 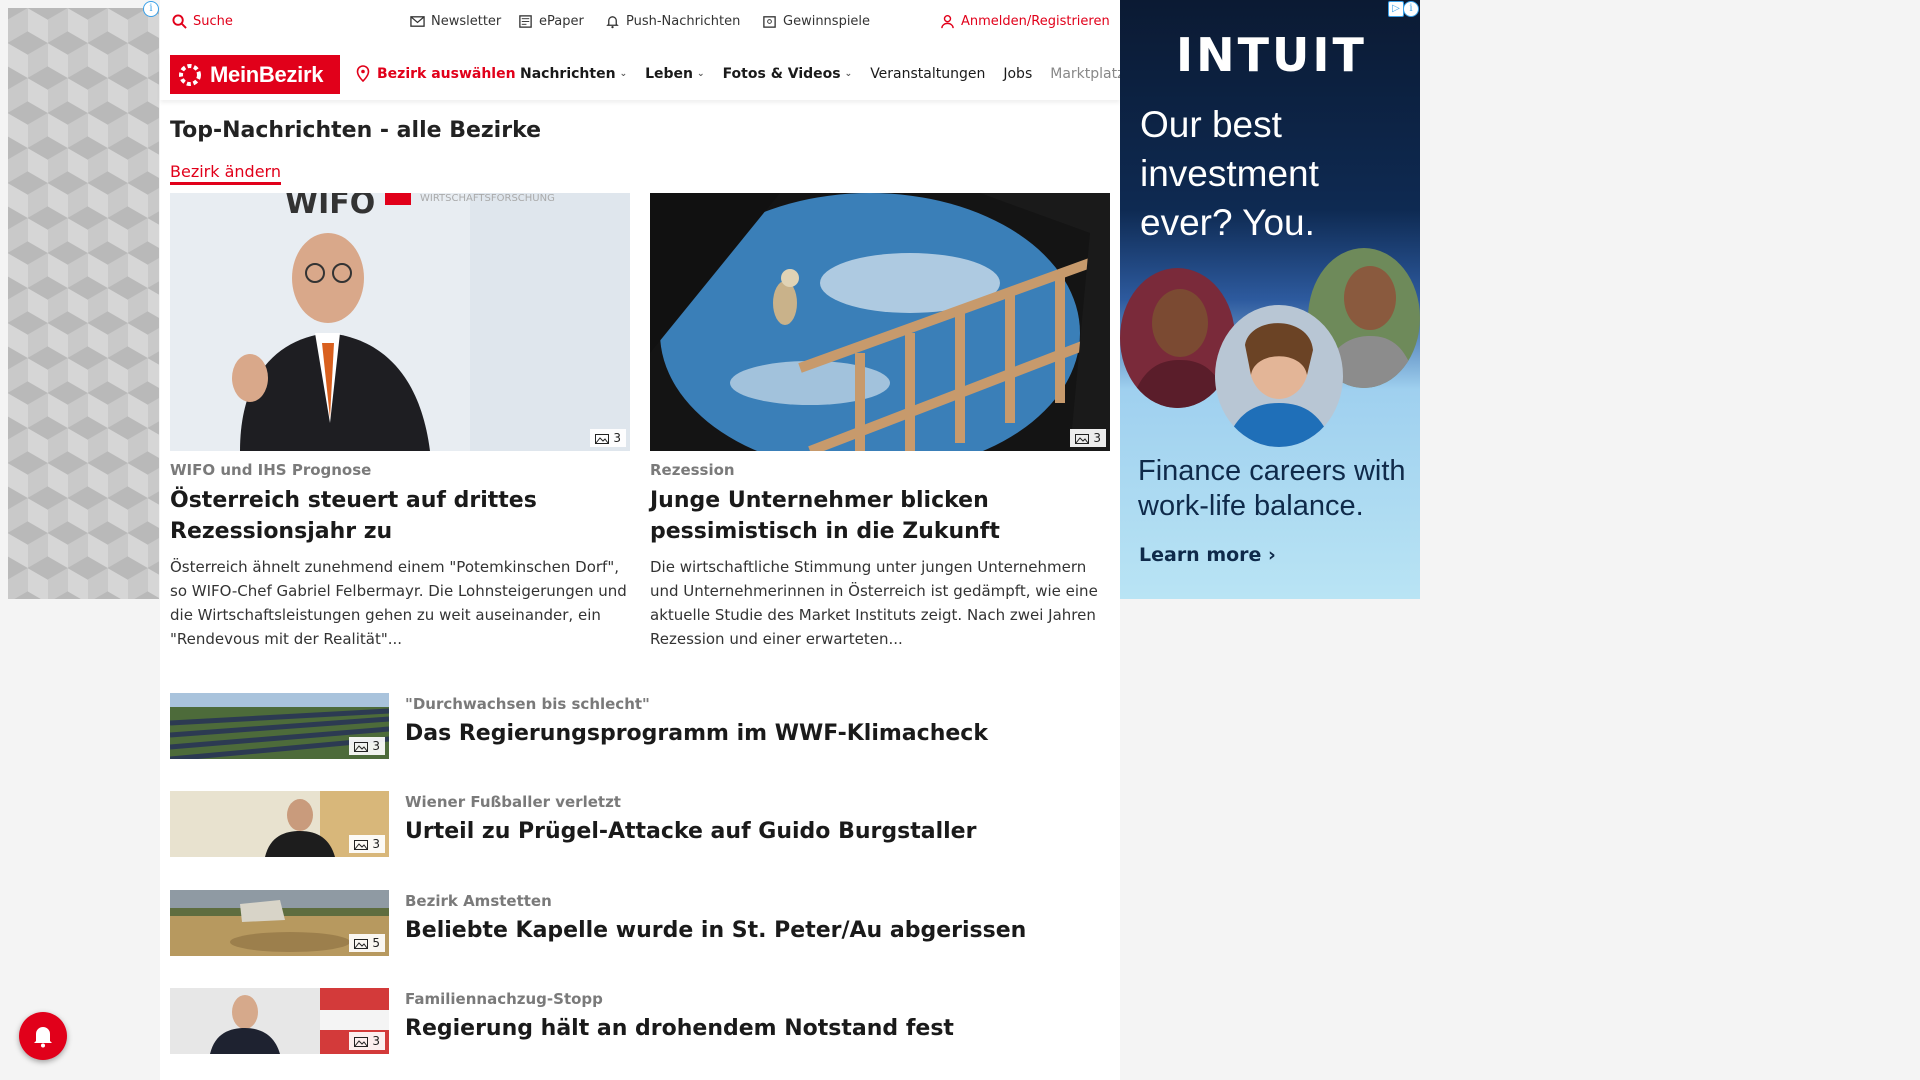 I want to click on location-pin-icon, so click(x=363, y=73).